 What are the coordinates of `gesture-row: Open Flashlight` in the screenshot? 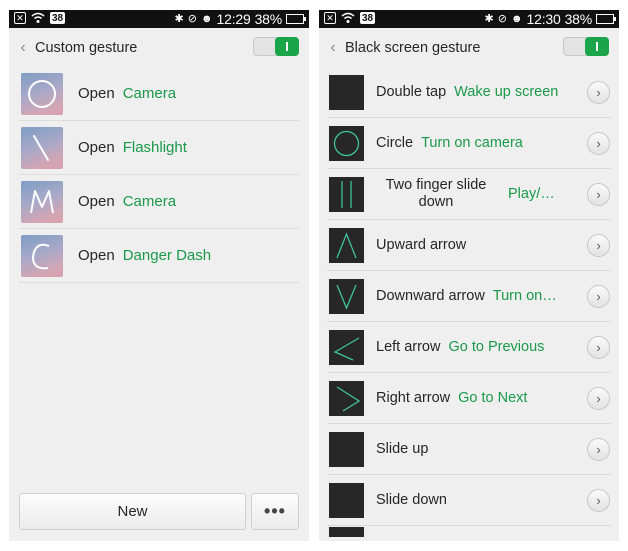 It's located at (159, 148).